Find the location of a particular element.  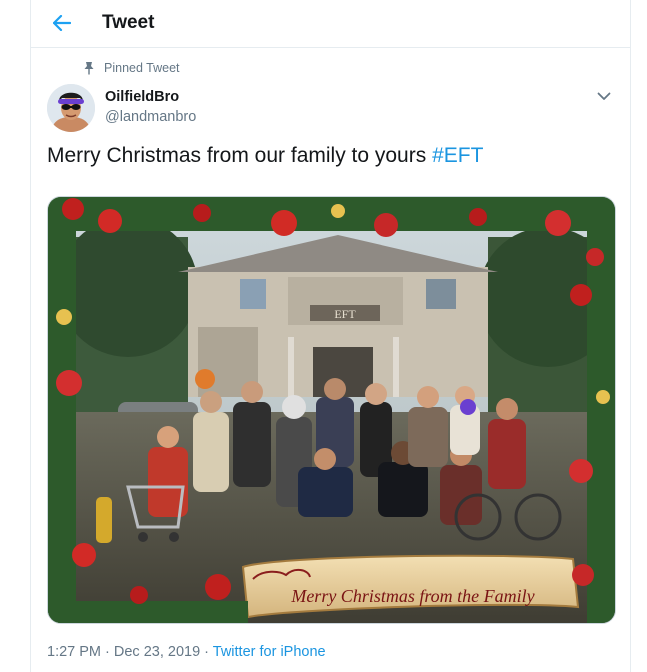

banner-text: Merry Christmas from the Family is located at coordinates (412, 596).